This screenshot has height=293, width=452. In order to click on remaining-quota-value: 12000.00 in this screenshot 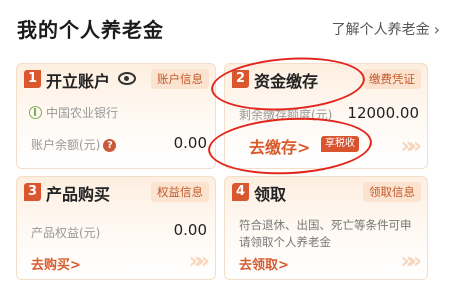, I will do `click(383, 113)`.